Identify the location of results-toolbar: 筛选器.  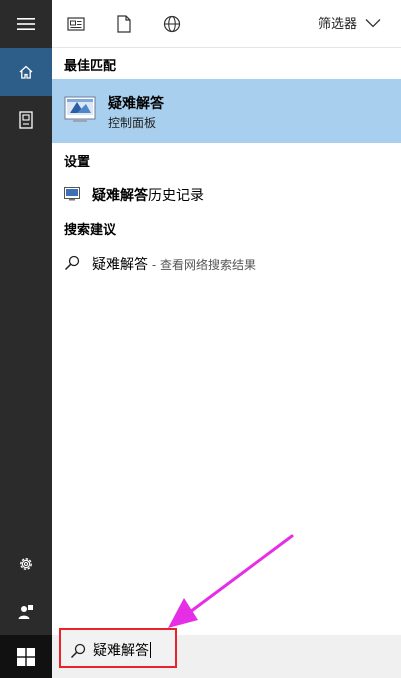
(226, 24).